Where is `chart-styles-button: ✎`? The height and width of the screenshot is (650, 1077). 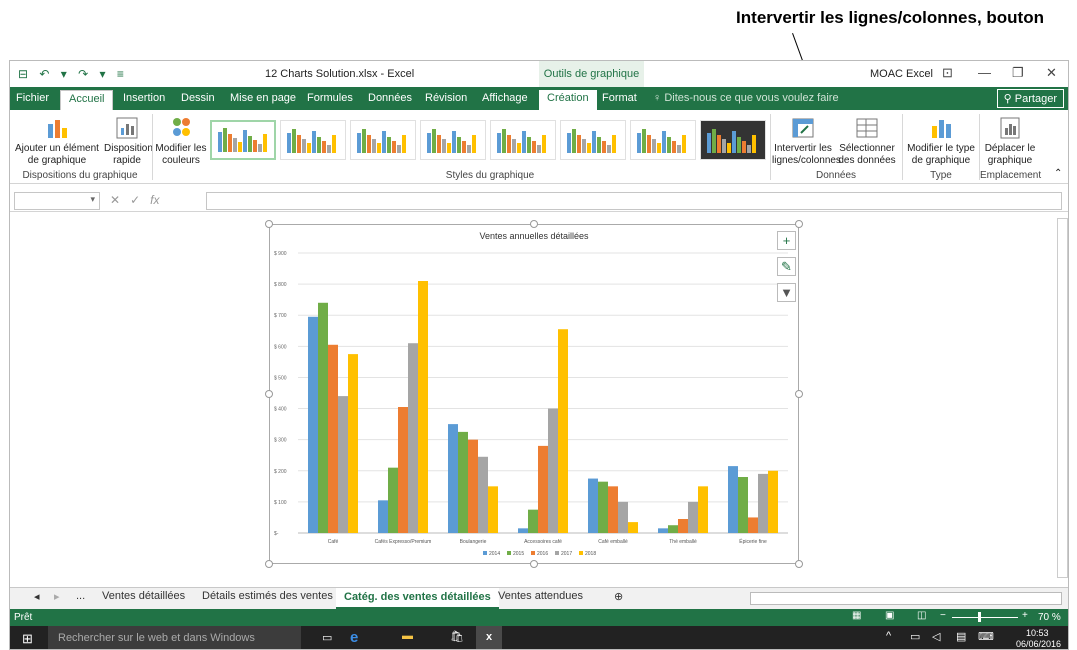
chart-styles-button: ✎ is located at coordinates (786, 266).